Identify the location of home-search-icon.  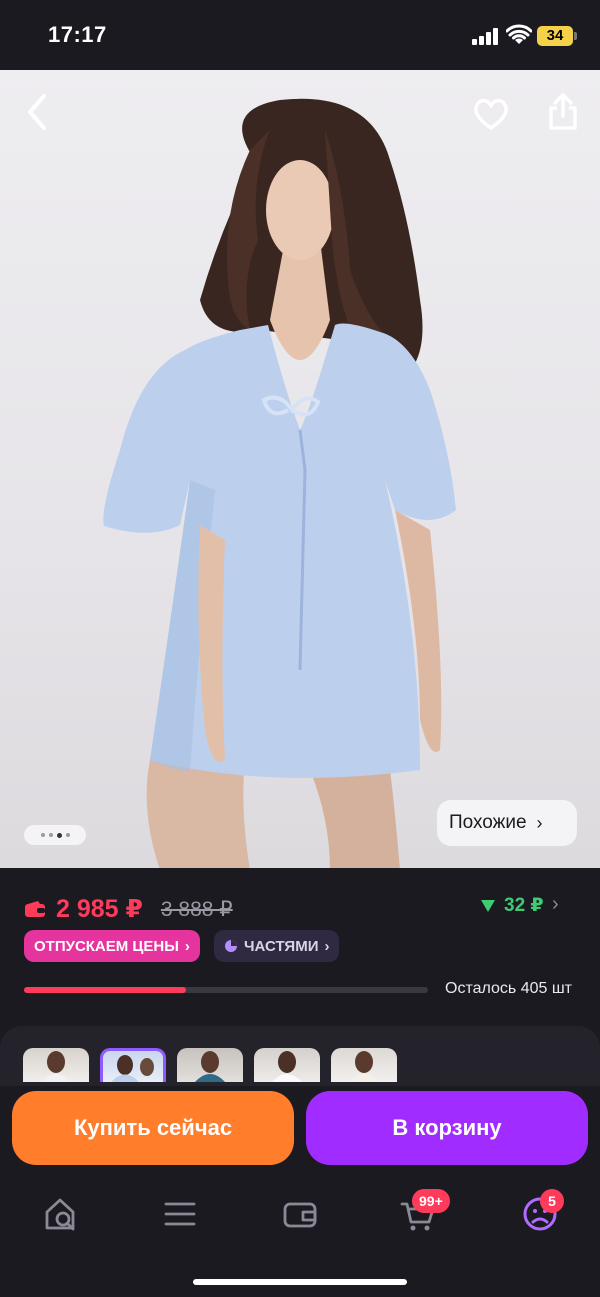
(62, 1214).